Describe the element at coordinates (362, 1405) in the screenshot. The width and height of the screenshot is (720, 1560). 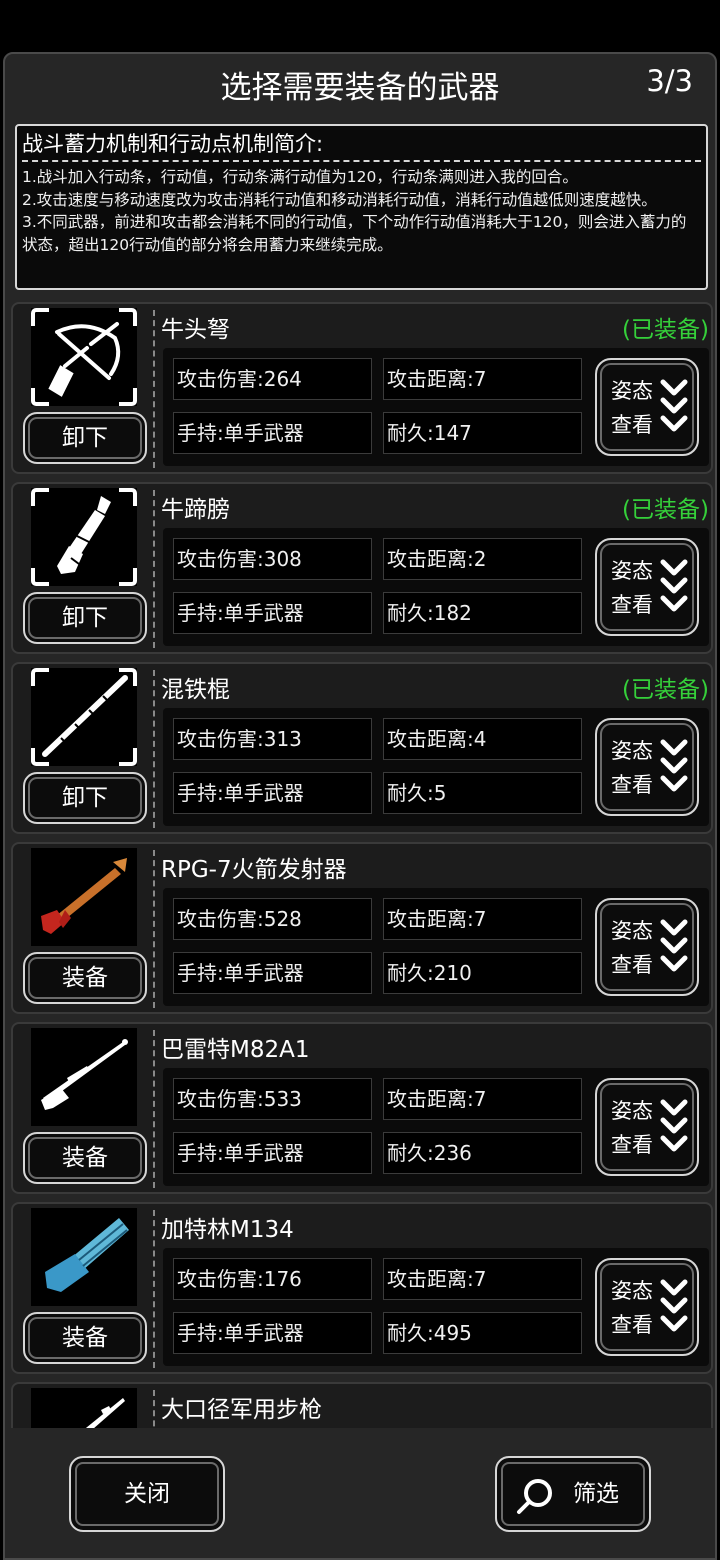
I see `weapon-card: 大口径军用步枪` at that location.